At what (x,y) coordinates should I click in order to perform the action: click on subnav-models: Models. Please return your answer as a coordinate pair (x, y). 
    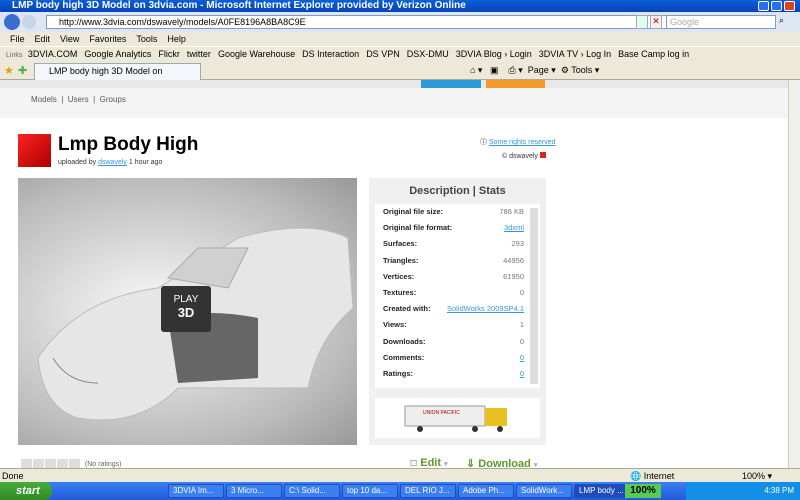
    Looking at the image, I should click on (44, 99).